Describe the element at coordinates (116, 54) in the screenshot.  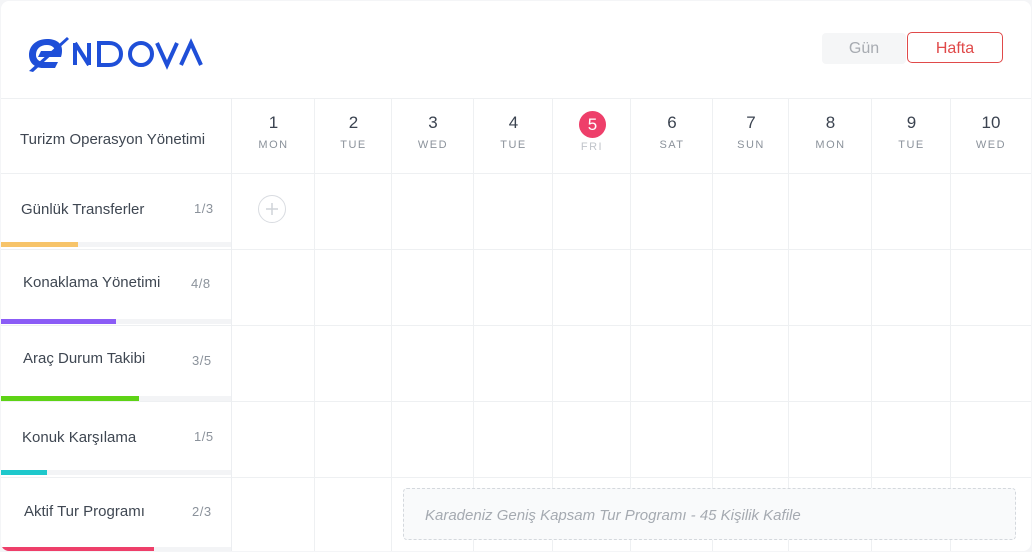
I see `endova-logo` at that location.